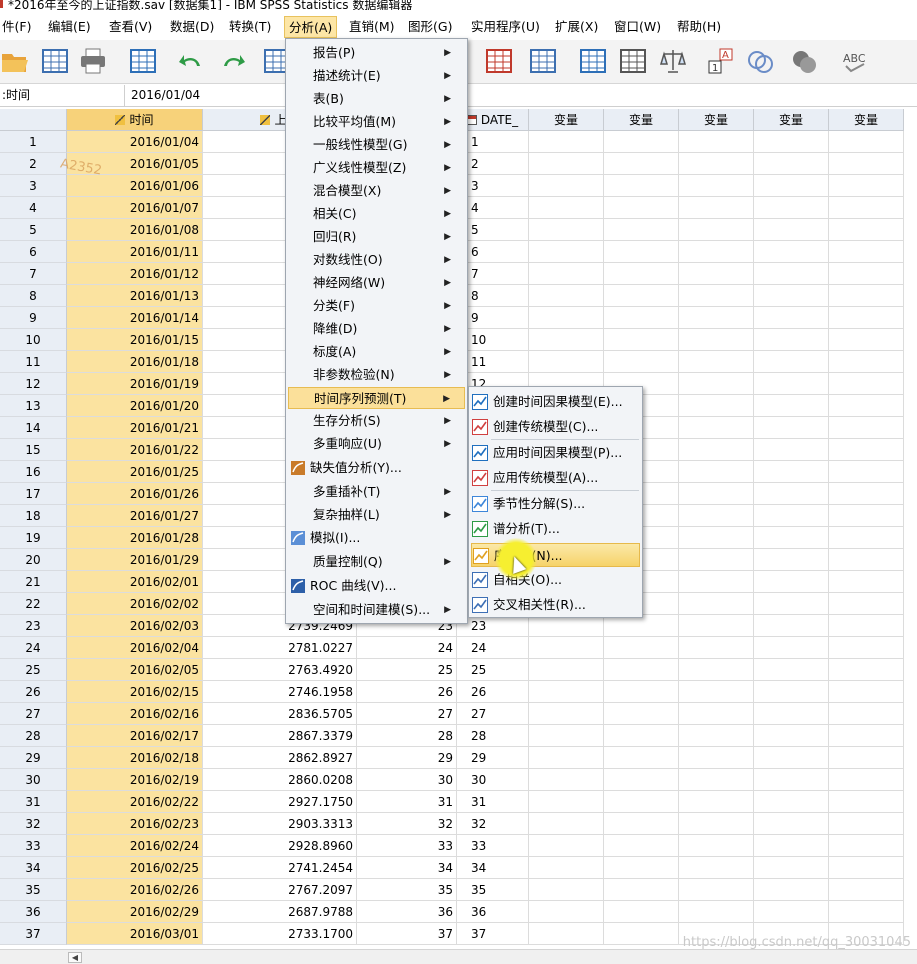  I want to click on row-number: 10, so click(33, 340).